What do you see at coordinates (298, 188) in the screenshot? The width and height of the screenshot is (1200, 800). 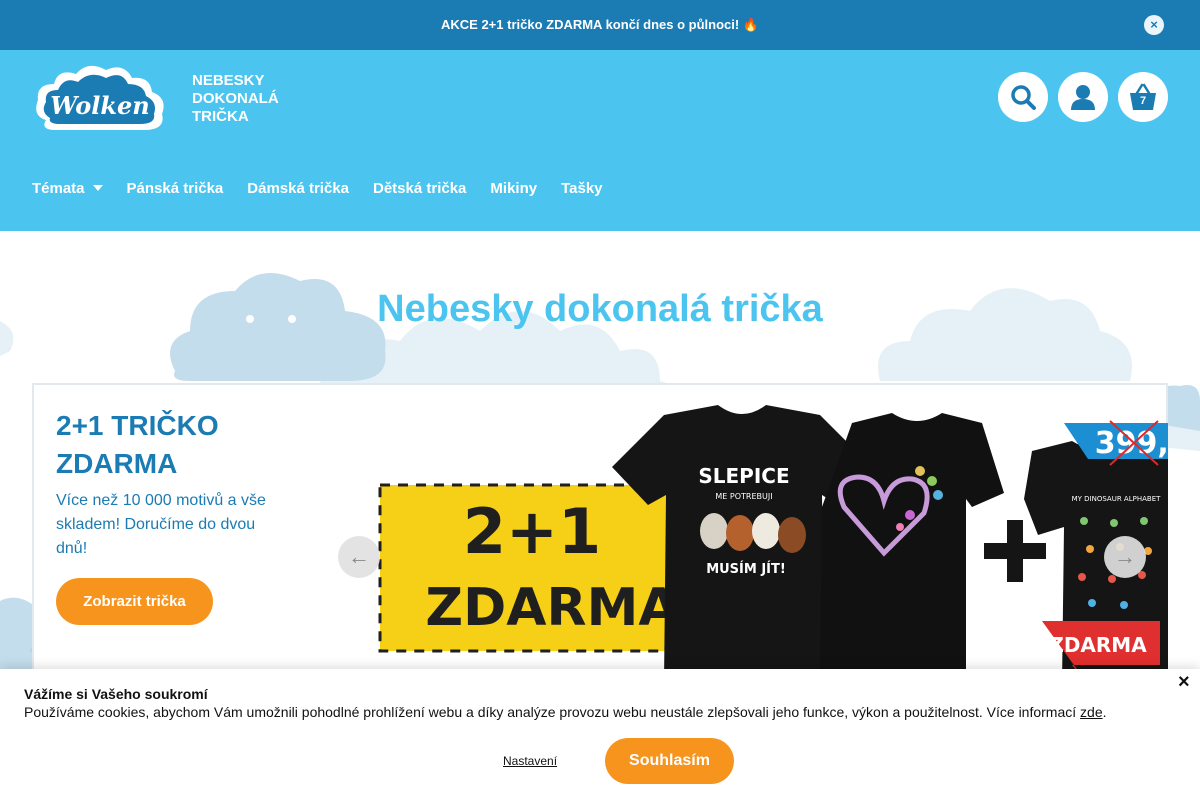 I see `nav-item-damska-tricka: Dámská trička` at bounding box center [298, 188].